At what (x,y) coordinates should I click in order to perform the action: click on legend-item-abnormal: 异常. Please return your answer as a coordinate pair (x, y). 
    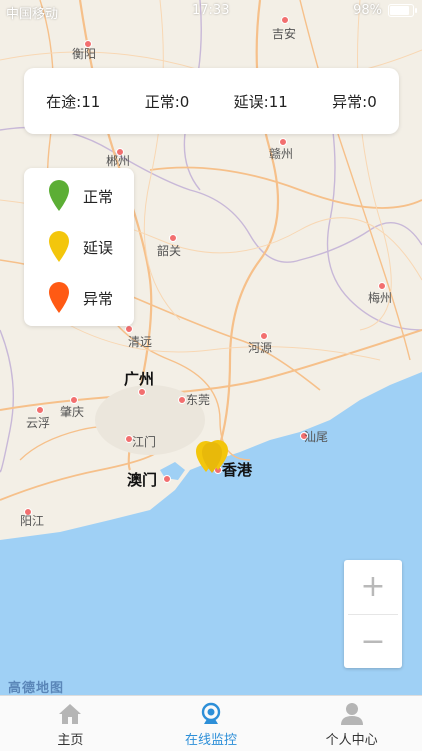
    Looking at the image, I should click on (80, 298).